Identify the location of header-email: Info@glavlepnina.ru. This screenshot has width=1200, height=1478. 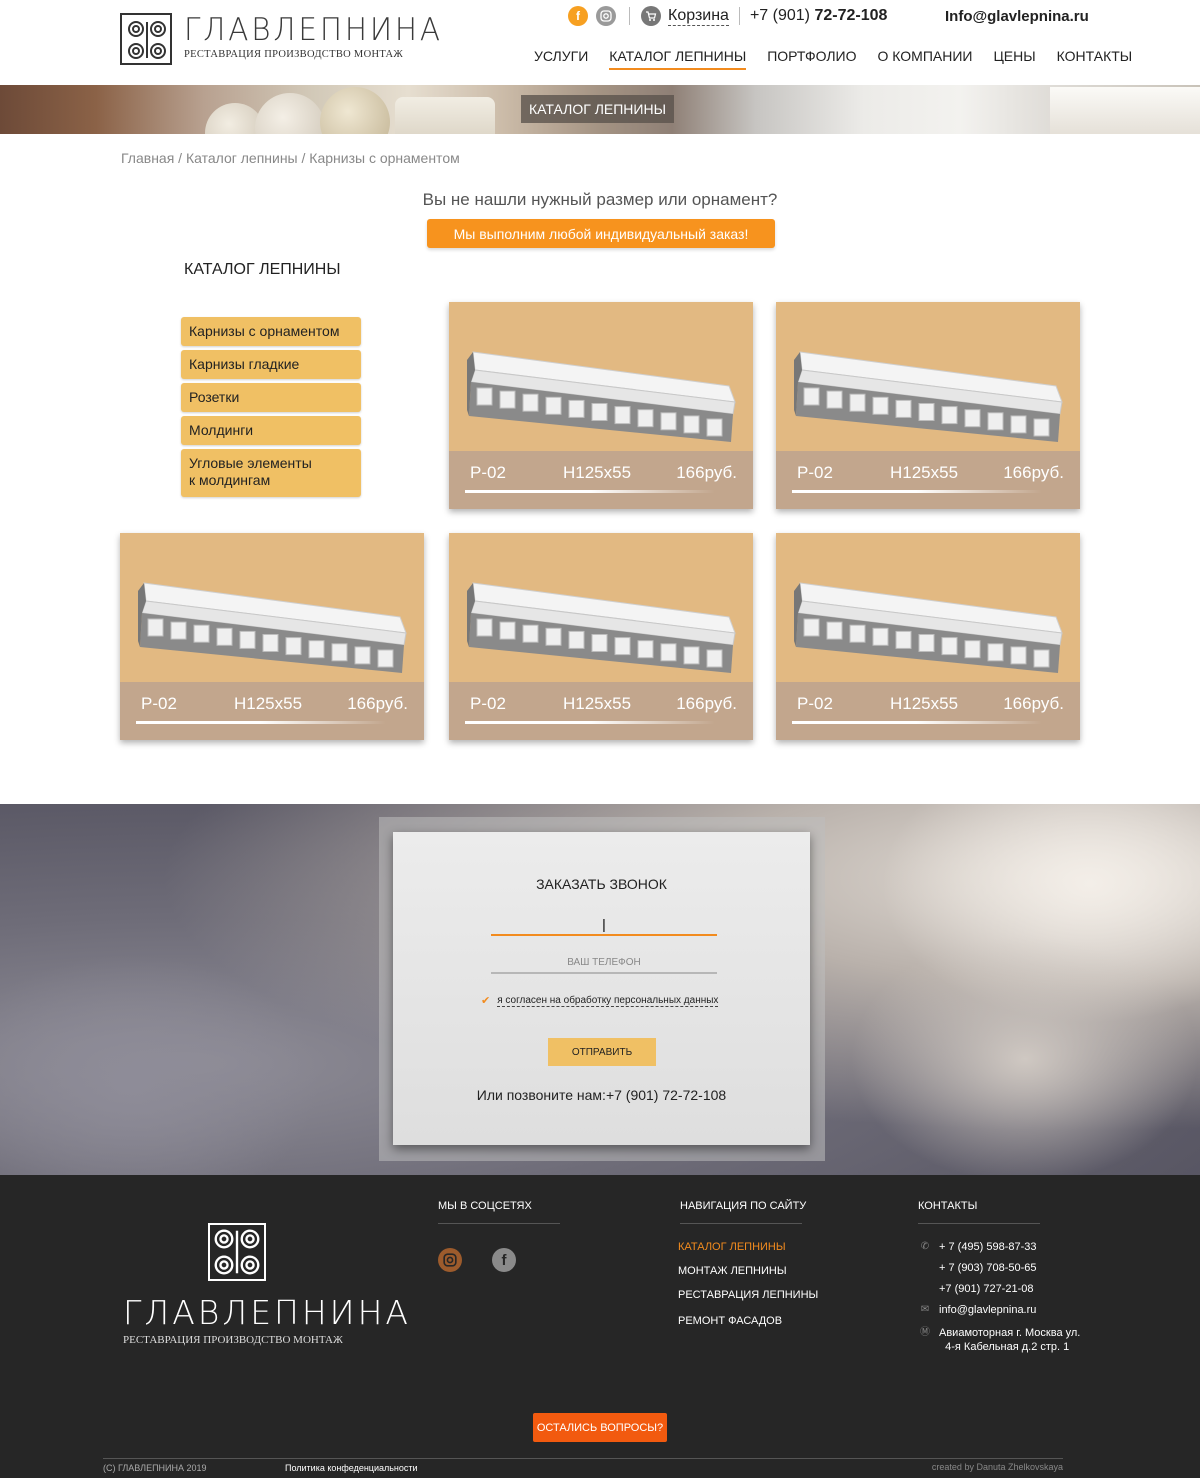
(1017, 16).